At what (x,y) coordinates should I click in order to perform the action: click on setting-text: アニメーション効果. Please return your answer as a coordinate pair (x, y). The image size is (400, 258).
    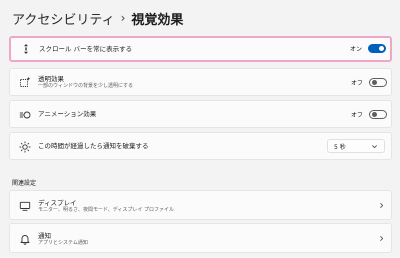
    Looking at the image, I should click on (67, 114).